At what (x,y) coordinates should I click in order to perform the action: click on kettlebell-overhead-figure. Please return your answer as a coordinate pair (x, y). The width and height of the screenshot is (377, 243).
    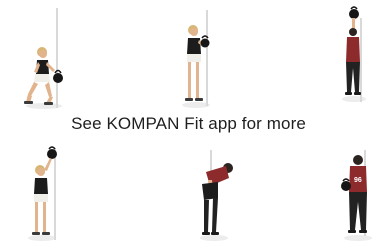
    Looking at the image, I should click on (354, 54).